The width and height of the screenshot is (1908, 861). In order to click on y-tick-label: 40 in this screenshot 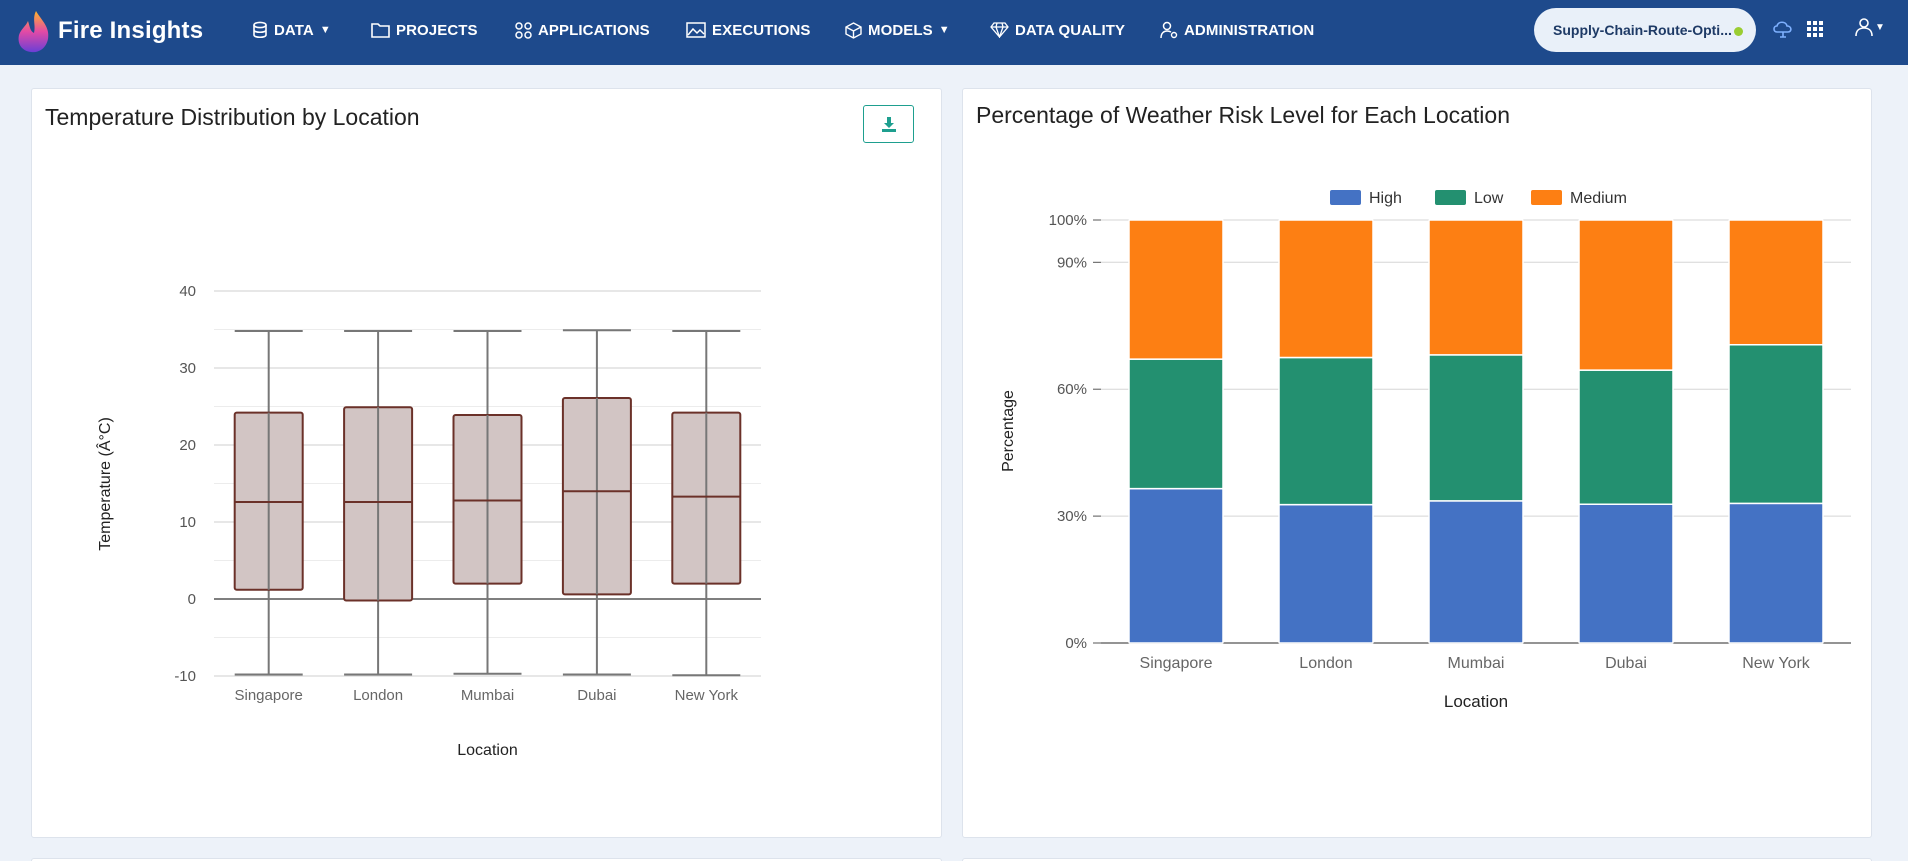, I will do `click(187, 291)`.